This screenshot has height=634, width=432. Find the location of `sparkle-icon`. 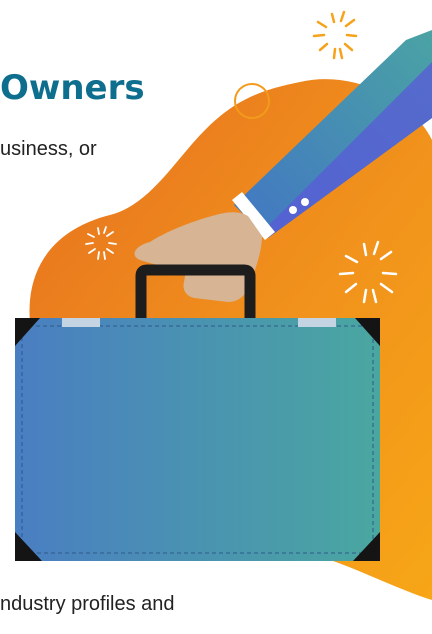

sparkle-icon is located at coordinates (335, 35).